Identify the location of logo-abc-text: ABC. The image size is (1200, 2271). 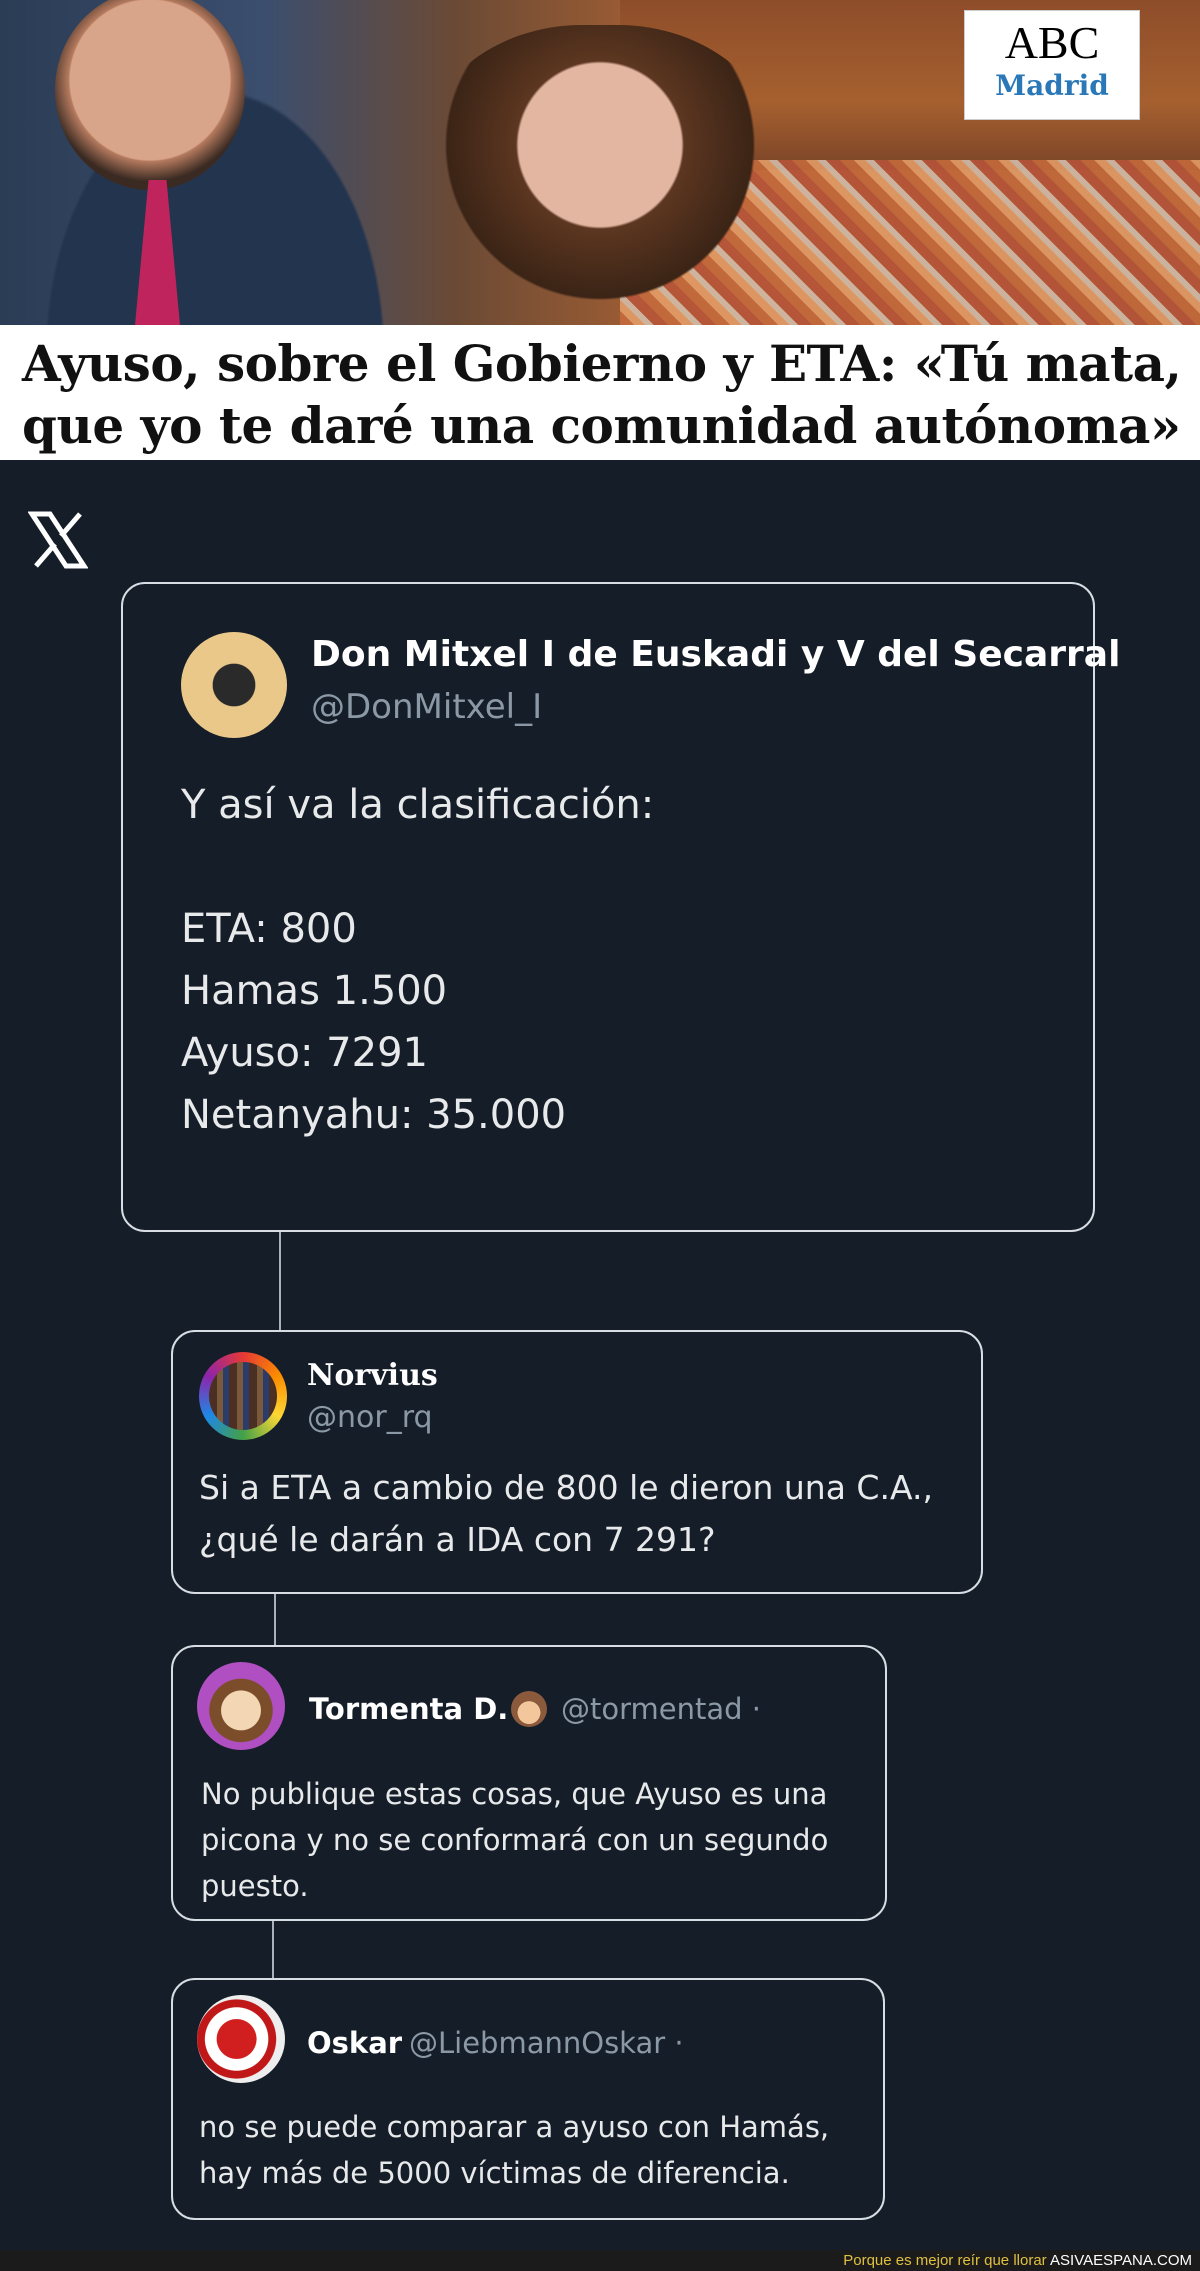
(1052, 42).